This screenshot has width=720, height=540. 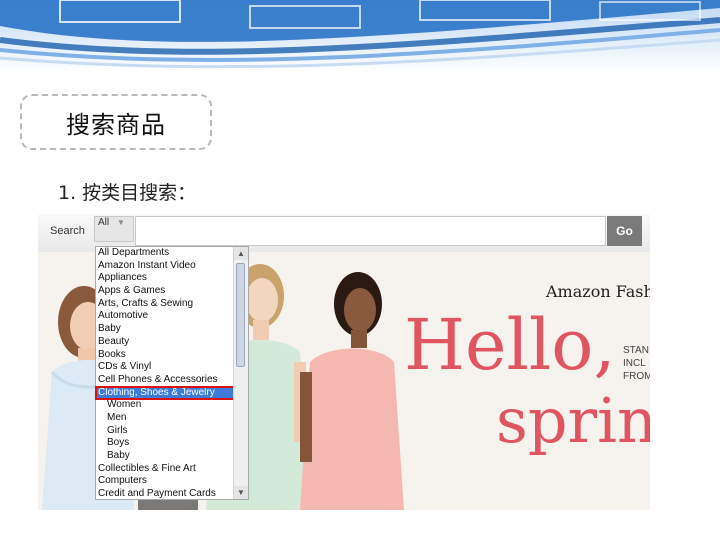 I want to click on dropdown-option: Arts, Crafts & Sewing, so click(x=165, y=304).